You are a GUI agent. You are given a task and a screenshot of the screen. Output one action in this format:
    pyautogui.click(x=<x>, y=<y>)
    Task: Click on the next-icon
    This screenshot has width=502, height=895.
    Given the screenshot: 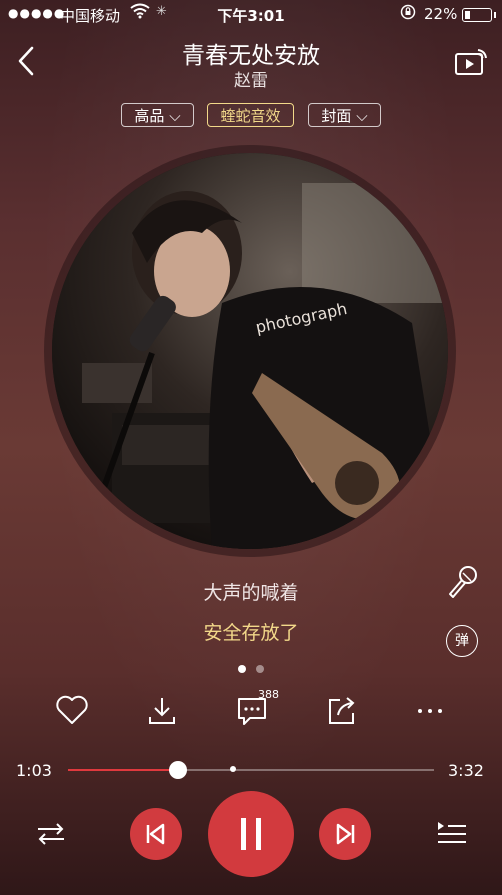 What is the action you would take?
    pyautogui.click(x=345, y=834)
    